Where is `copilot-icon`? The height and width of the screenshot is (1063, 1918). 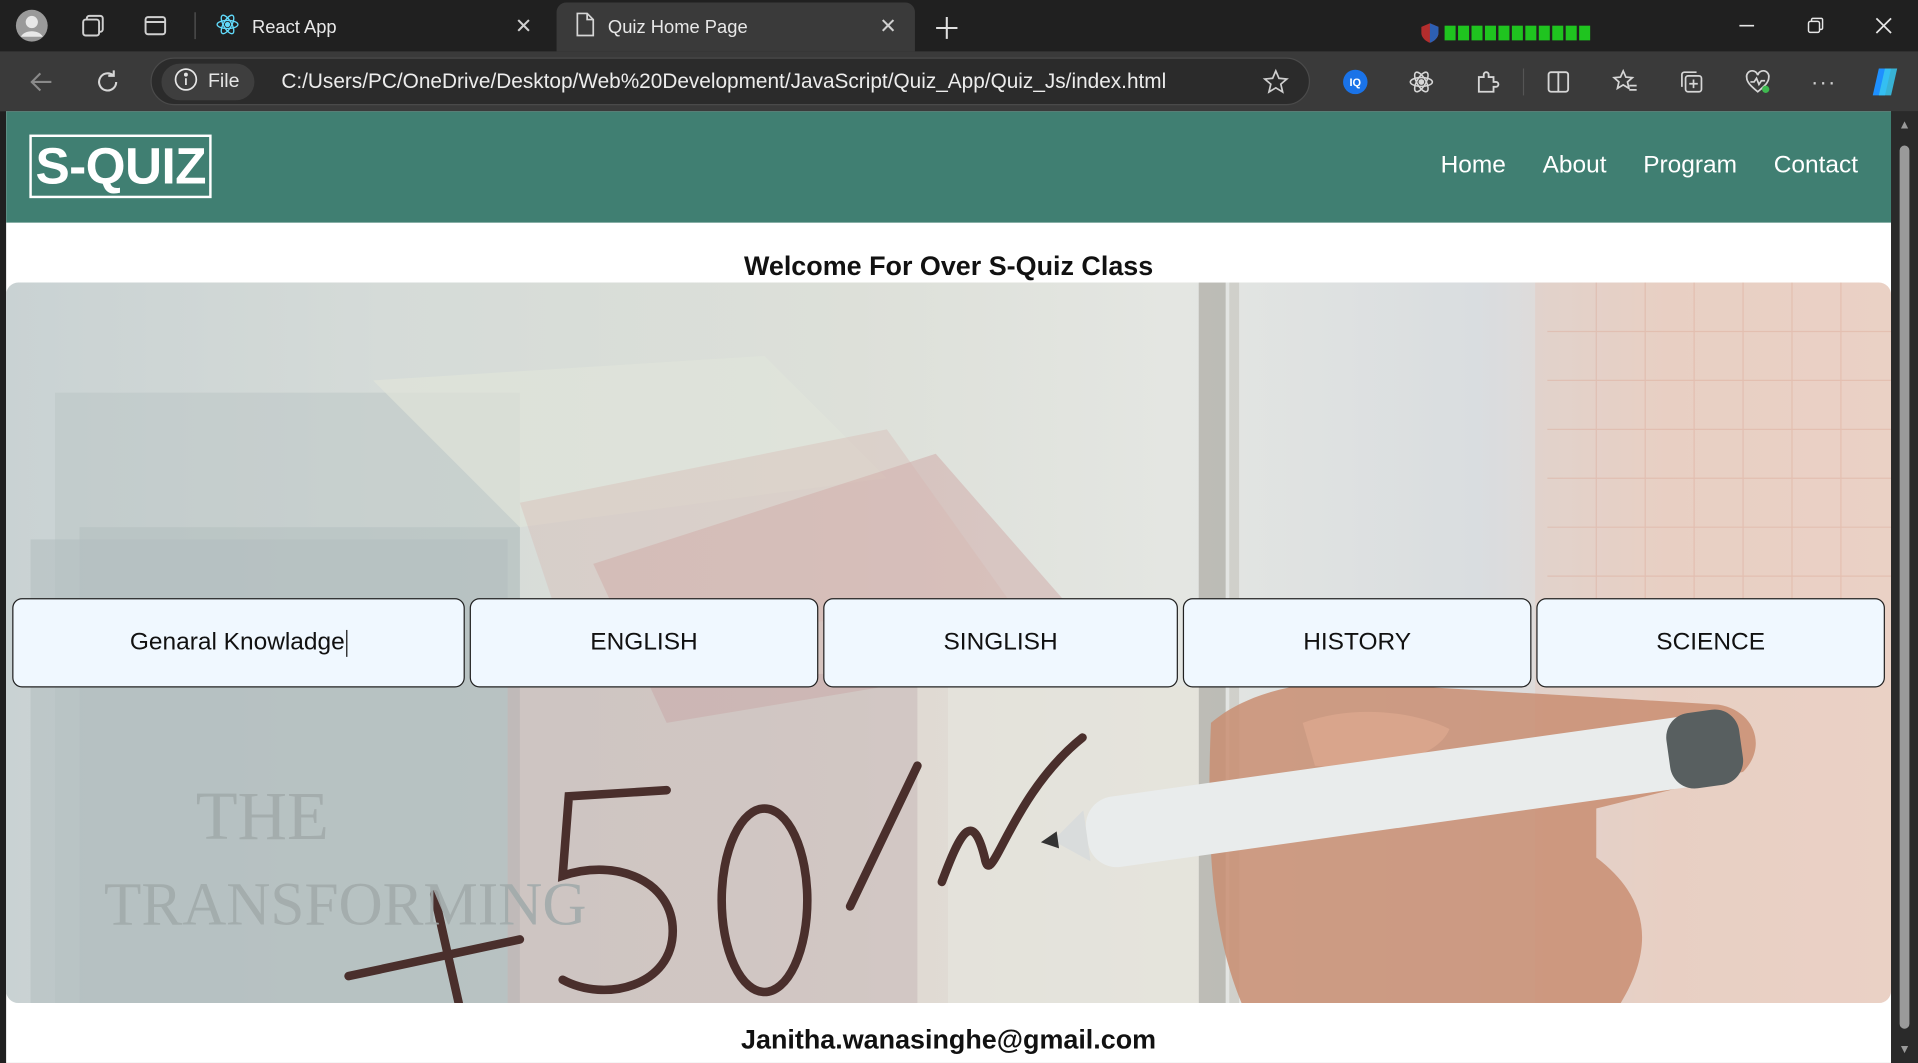
copilot-icon is located at coordinates (1885, 82).